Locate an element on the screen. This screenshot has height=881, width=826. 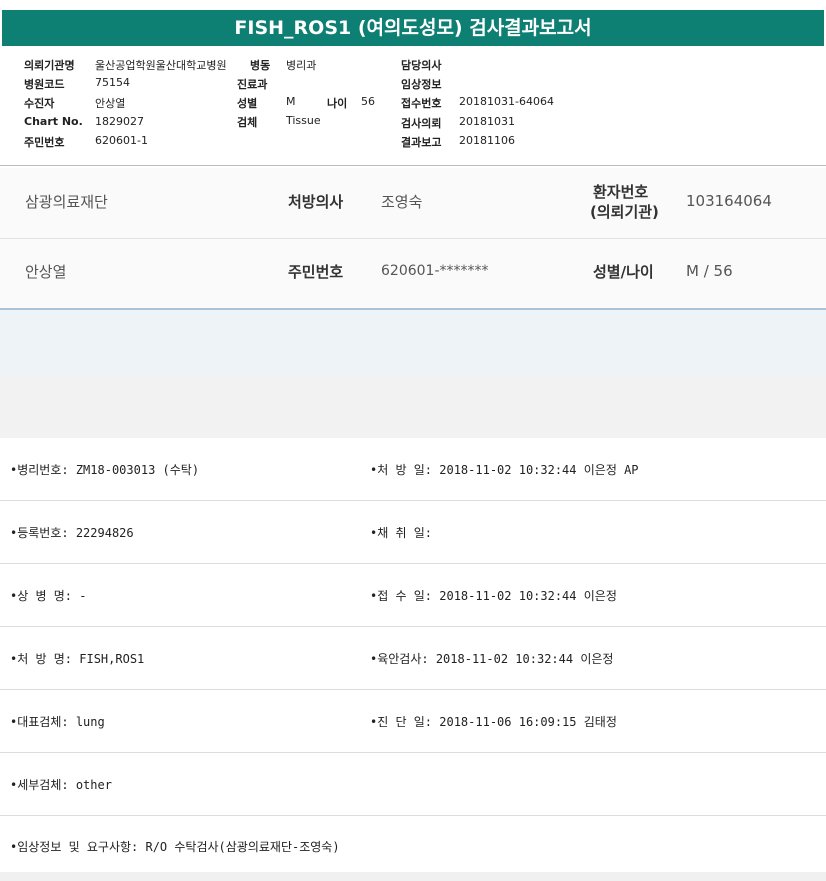
dept-label: 진료과 is located at coordinates (252, 84).